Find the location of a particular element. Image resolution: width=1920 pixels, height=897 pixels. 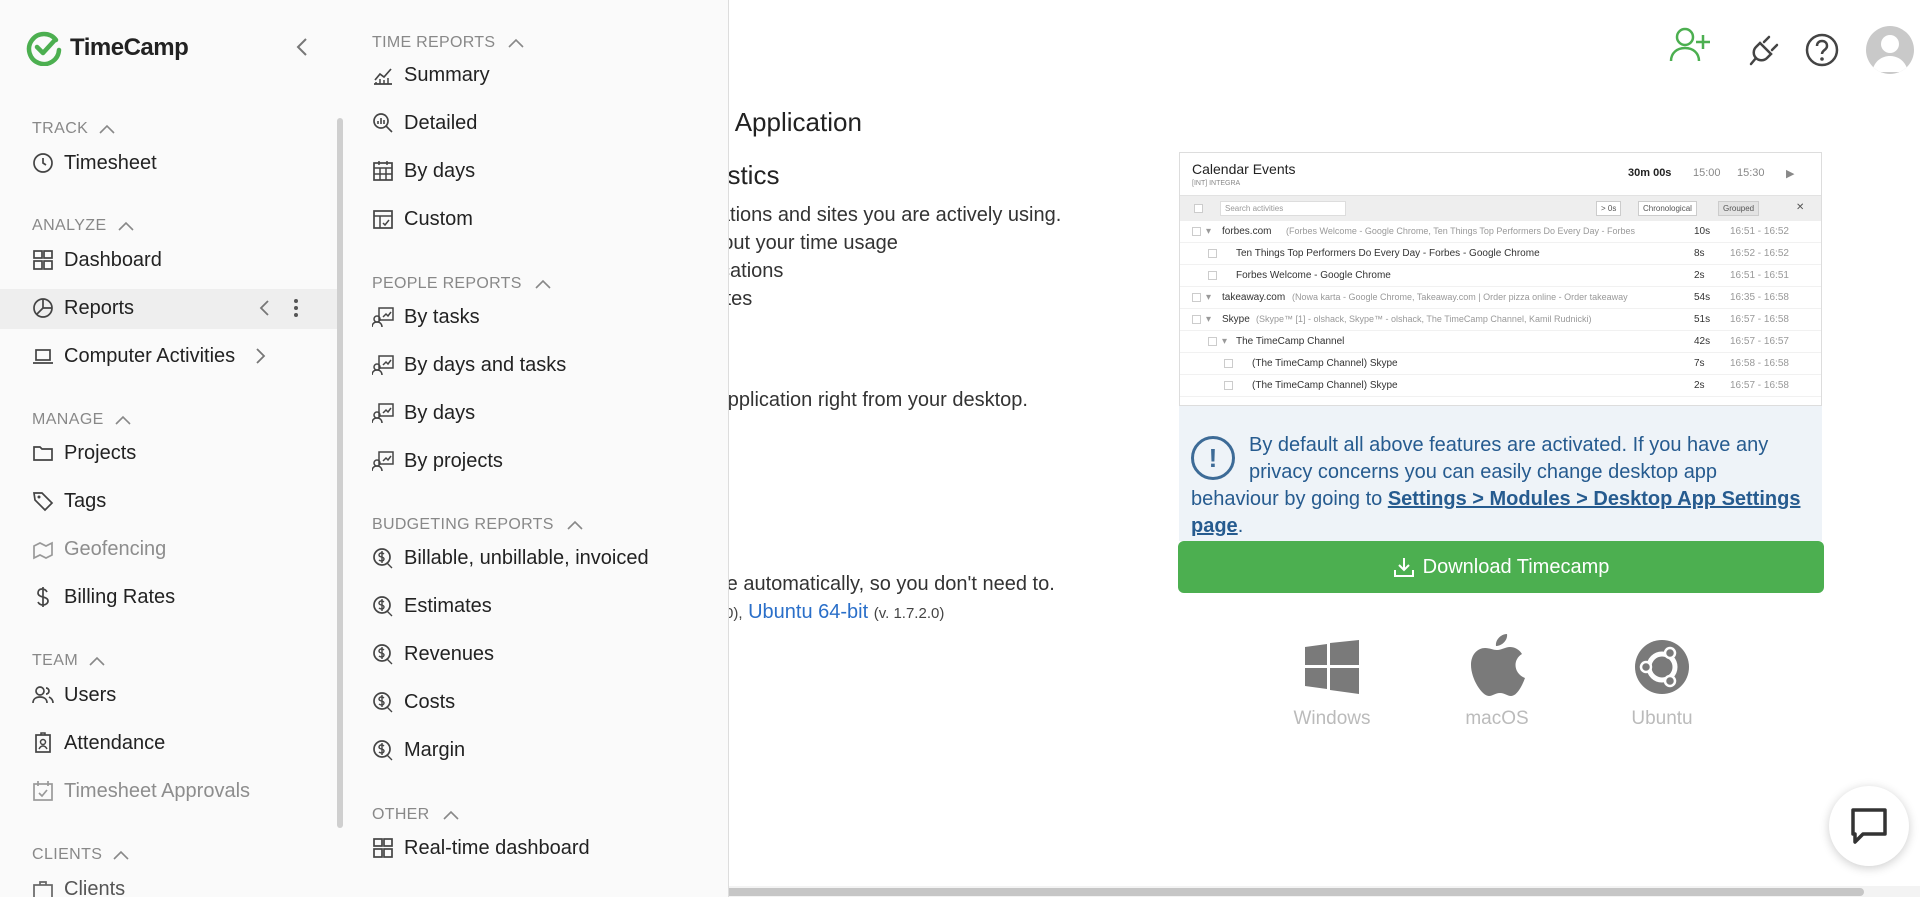

section-team: TEAM is located at coordinates (69, 661).